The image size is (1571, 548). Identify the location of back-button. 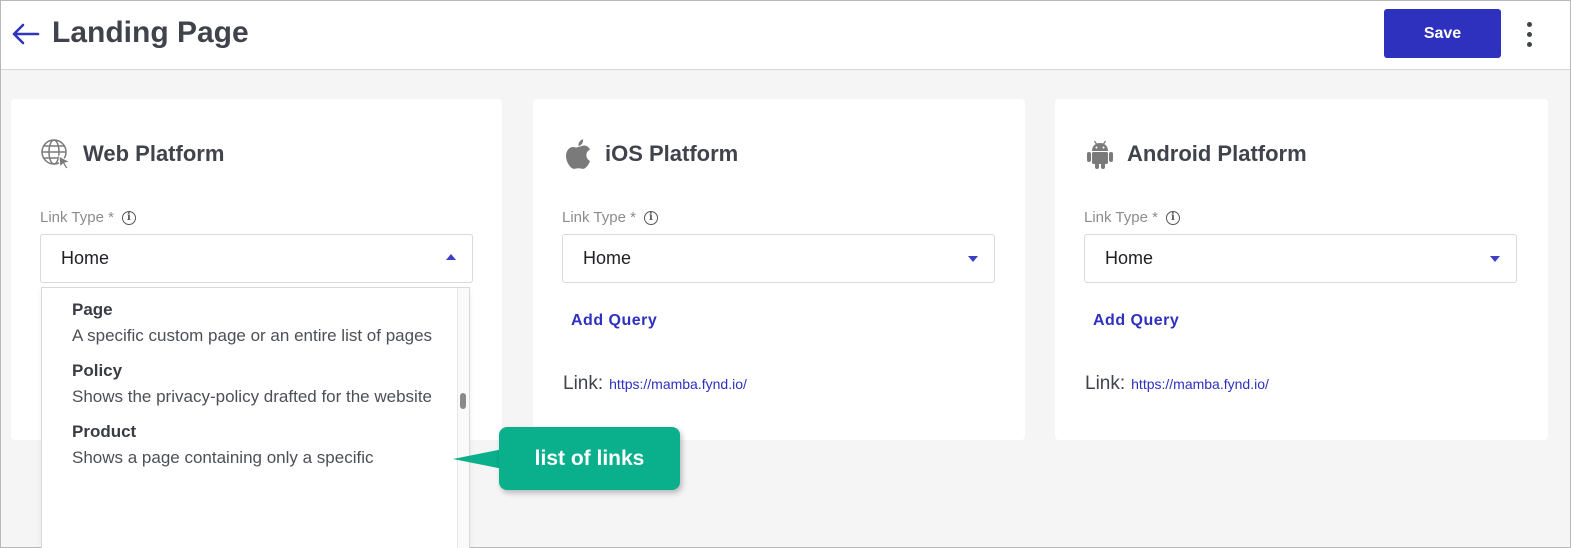
(25, 34).